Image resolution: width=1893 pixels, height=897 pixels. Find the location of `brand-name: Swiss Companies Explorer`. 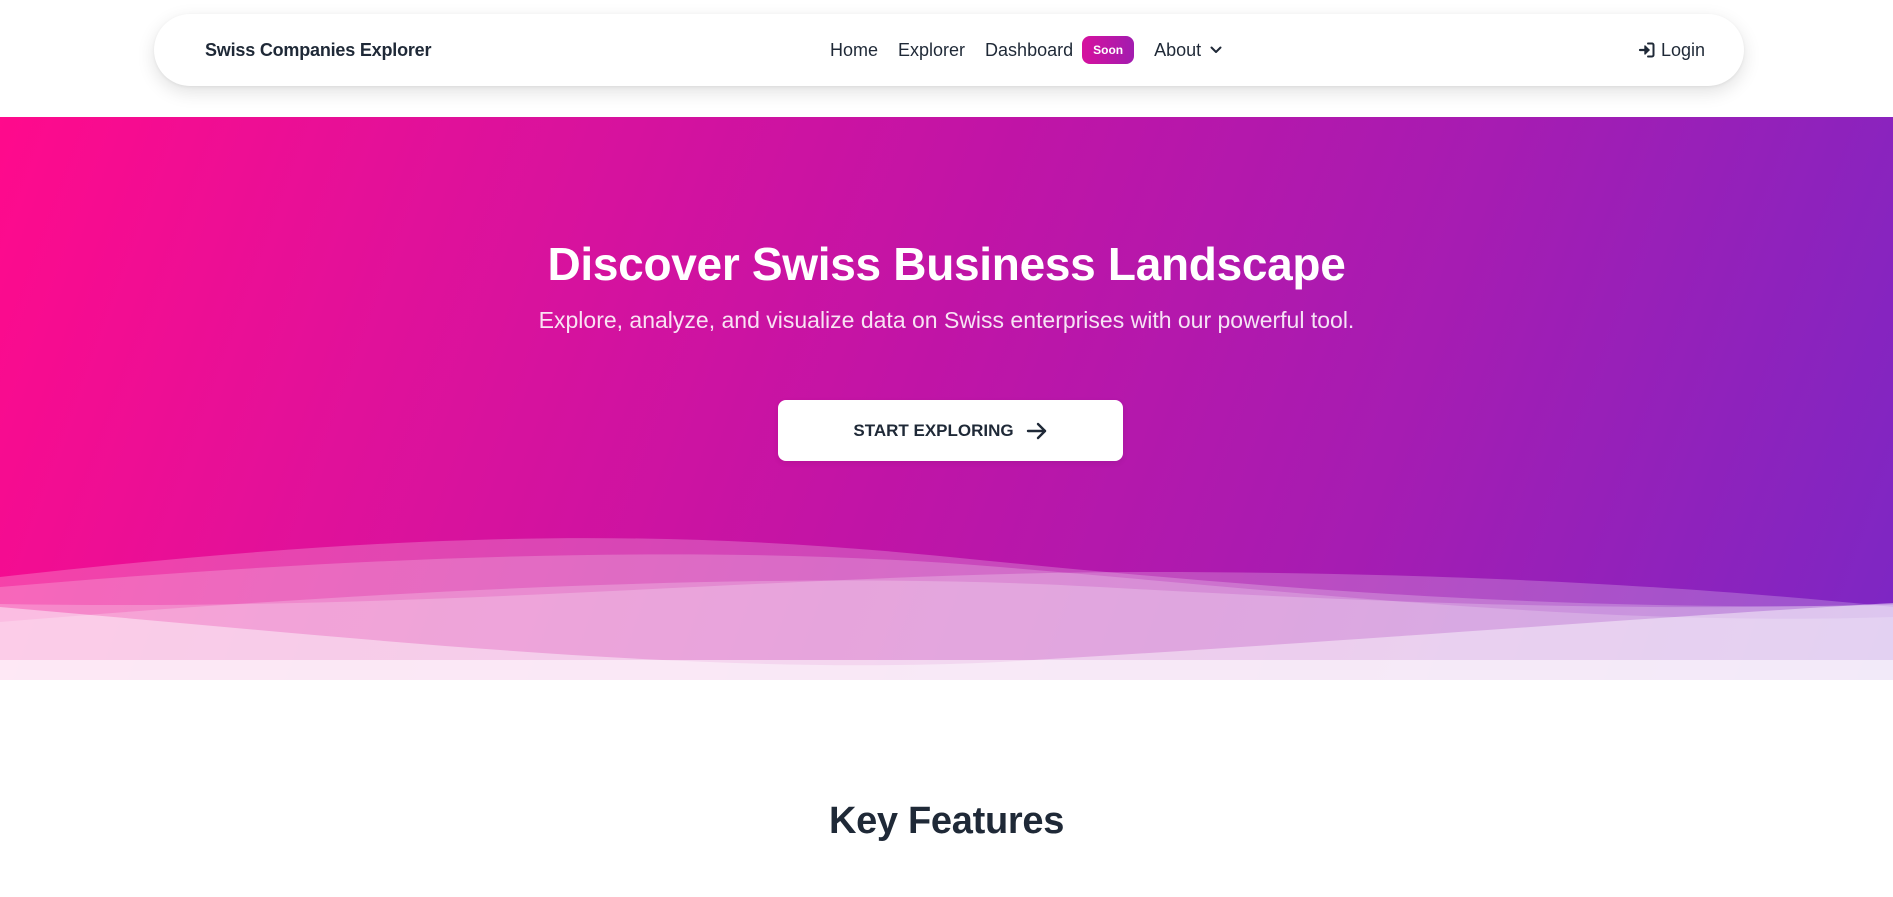

brand-name: Swiss Companies Explorer is located at coordinates (318, 50).